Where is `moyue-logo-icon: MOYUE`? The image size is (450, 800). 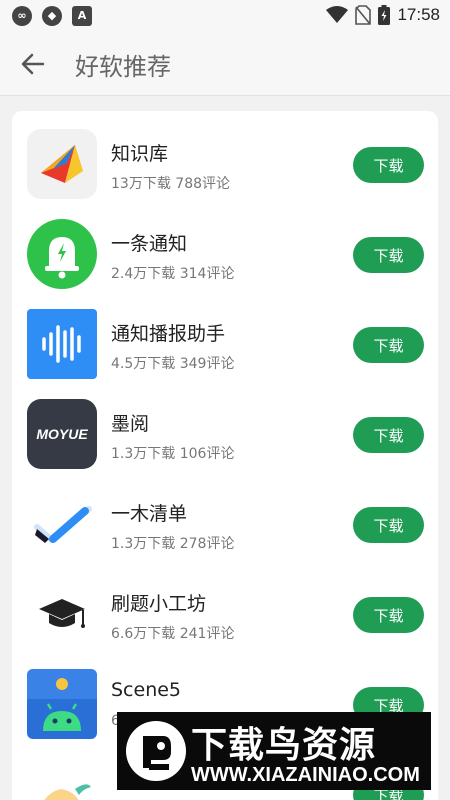
moyue-logo-icon: MOYUE is located at coordinates (62, 434).